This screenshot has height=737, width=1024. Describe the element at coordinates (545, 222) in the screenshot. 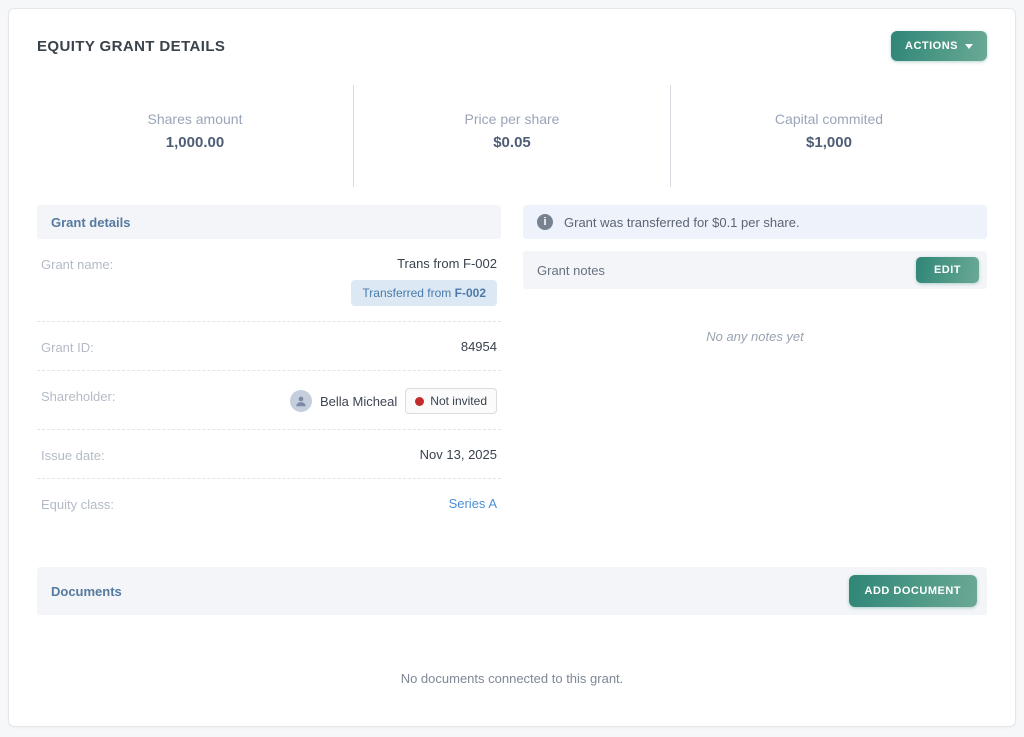

I see `info-icon` at that location.